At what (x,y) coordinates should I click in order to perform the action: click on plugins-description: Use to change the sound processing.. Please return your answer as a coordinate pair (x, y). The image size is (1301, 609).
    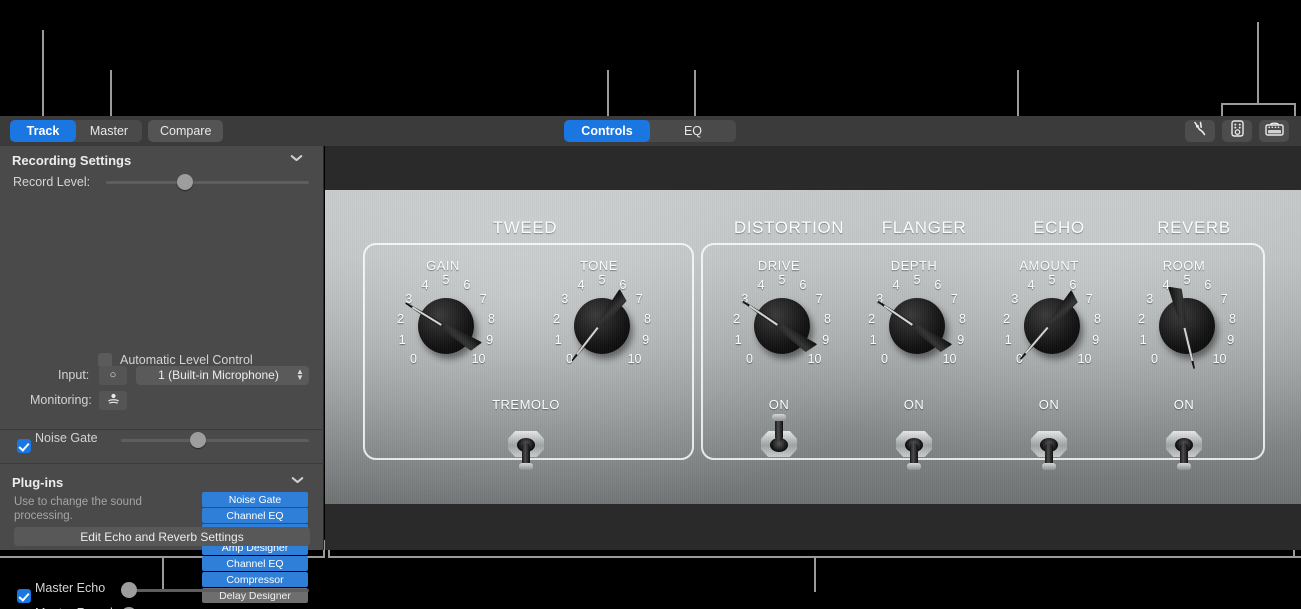
    Looking at the image, I should click on (78, 509).